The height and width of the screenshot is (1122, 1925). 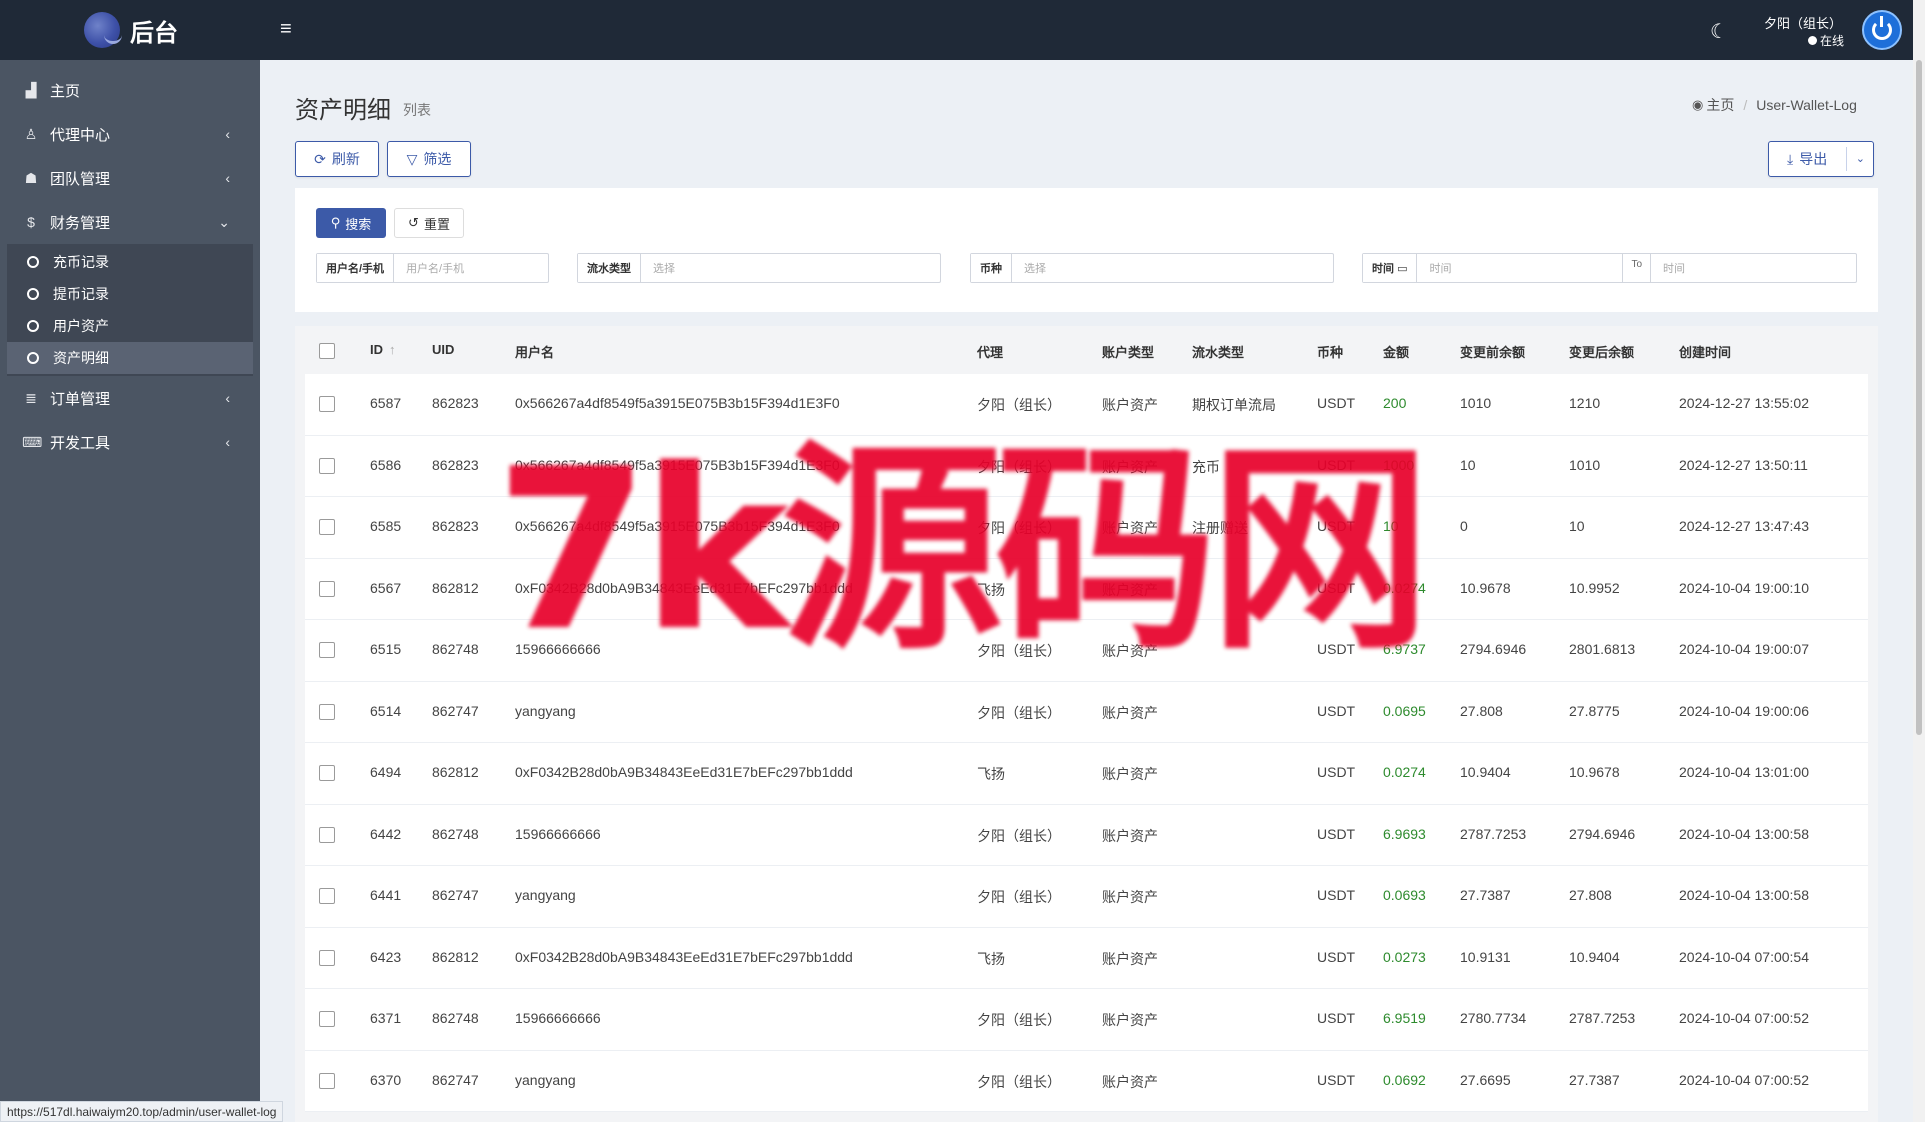 I want to click on cell-uid: 862747, so click(x=455, y=895).